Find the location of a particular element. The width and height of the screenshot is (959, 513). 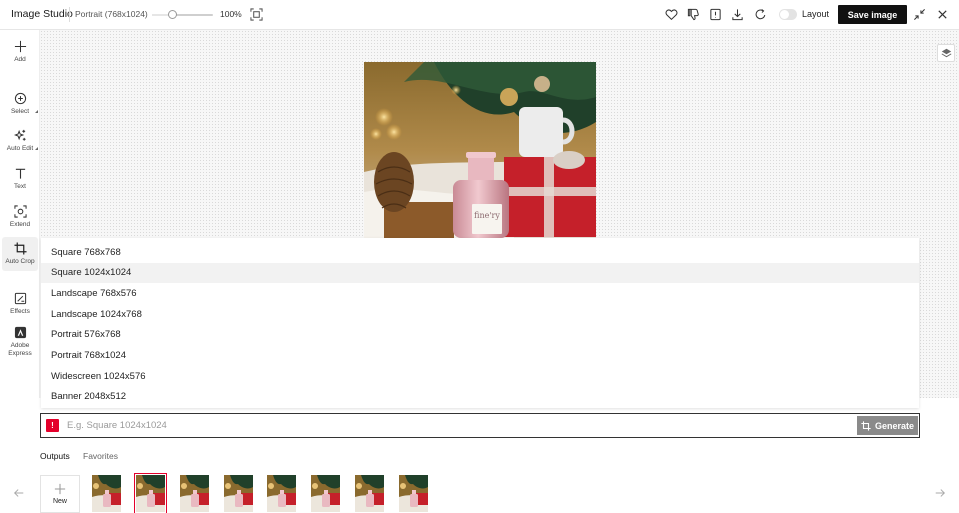

tool-label: Select is located at coordinates (20, 111).